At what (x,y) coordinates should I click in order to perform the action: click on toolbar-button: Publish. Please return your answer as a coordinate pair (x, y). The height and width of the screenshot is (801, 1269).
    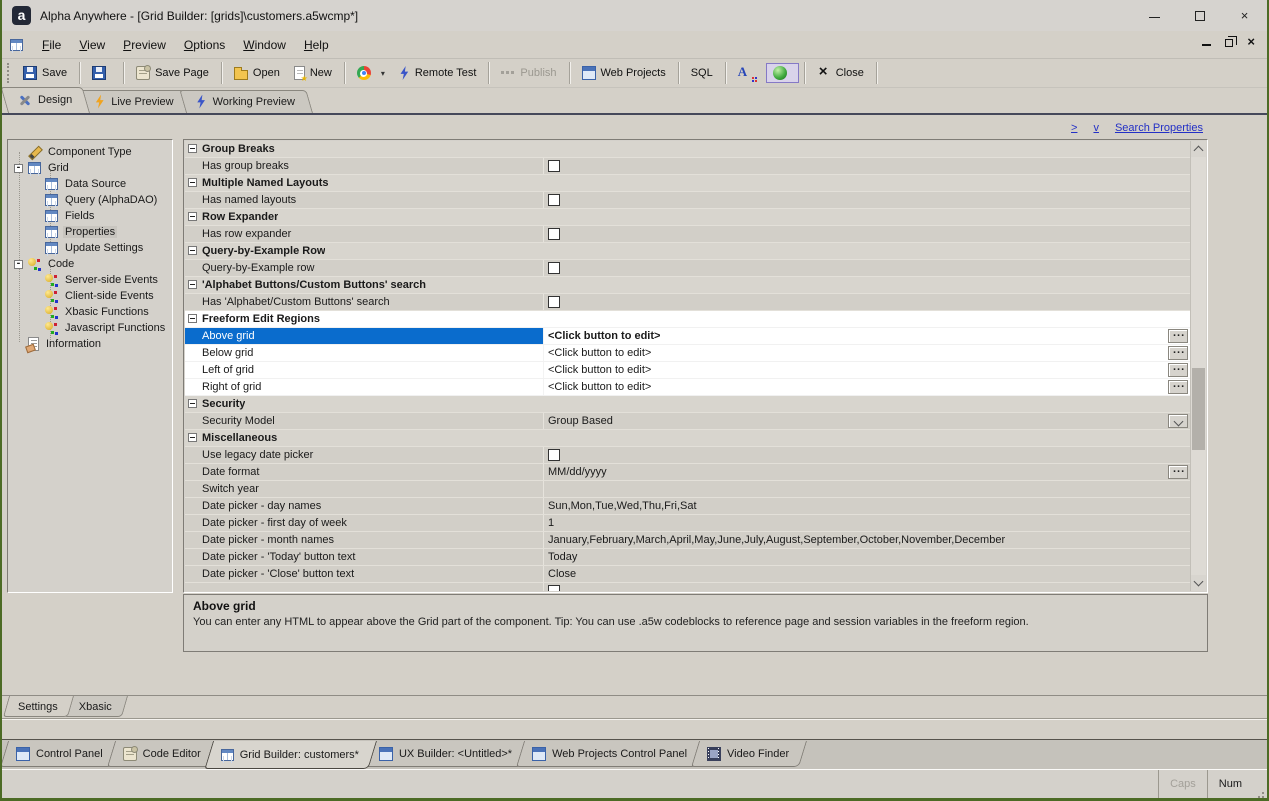
    Looking at the image, I should click on (528, 73).